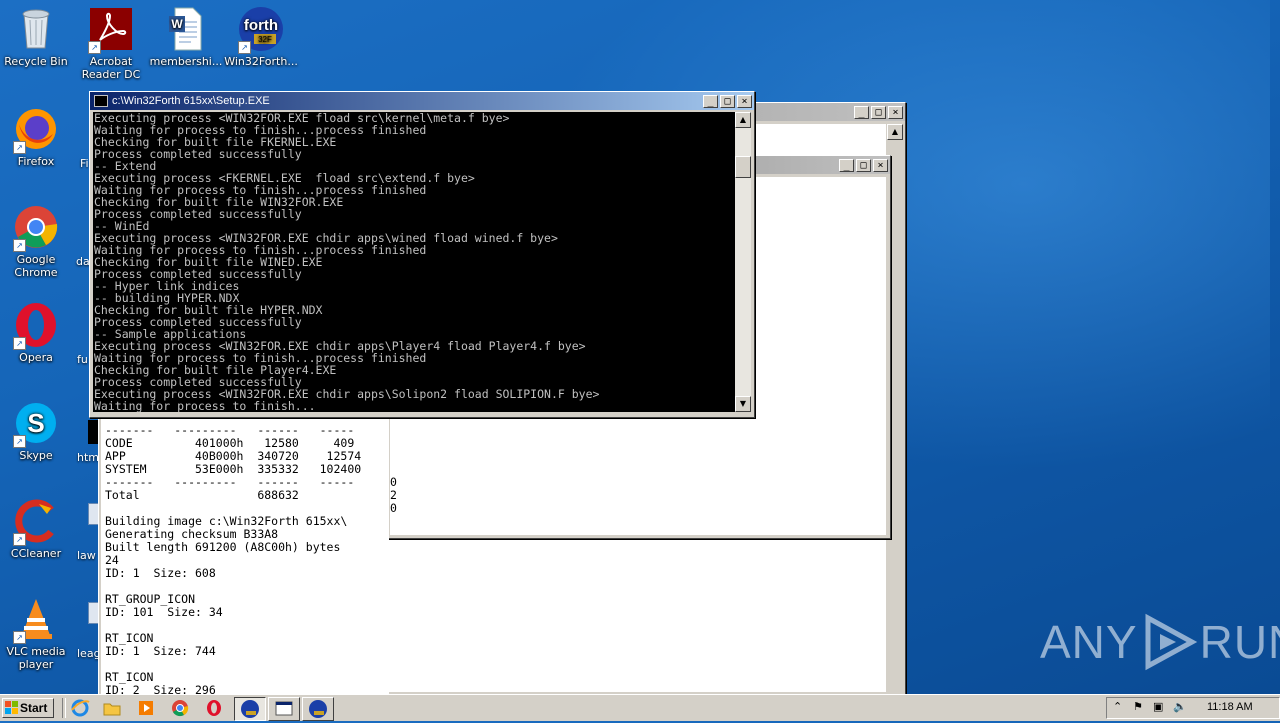 Image resolution: width=1280 pixels, height=723 pixels. What do you see at coordinates (36, 259) in the screenshot?
I see `desktop-icon-label: Google` at bounding box center [36, 259].